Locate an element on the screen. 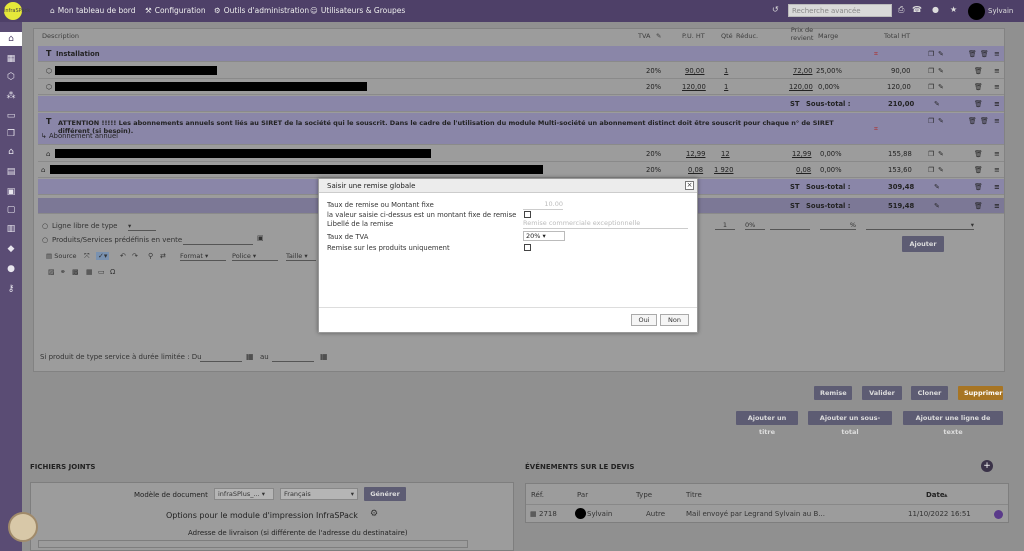 This screenshot has height=551, width=1024. predefined-radio: ○ is located at coordinates (45, 240).